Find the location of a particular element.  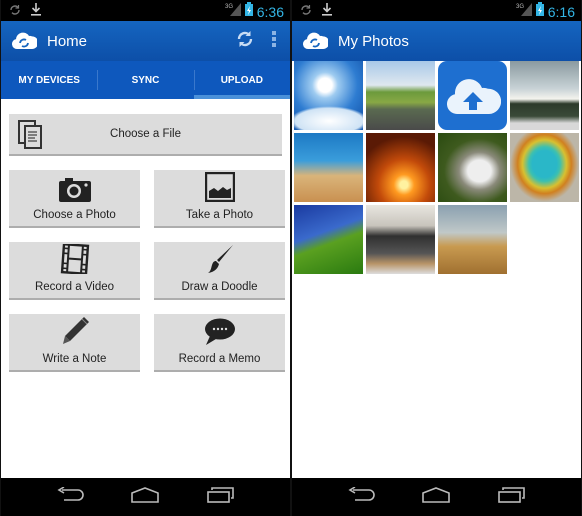

take-photo-button: Take a Photo is located at coordinates (219, 199).